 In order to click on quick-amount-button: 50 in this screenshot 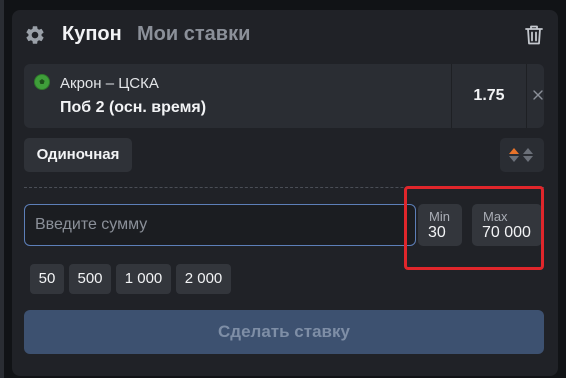, I will do `click(47, 279)`.